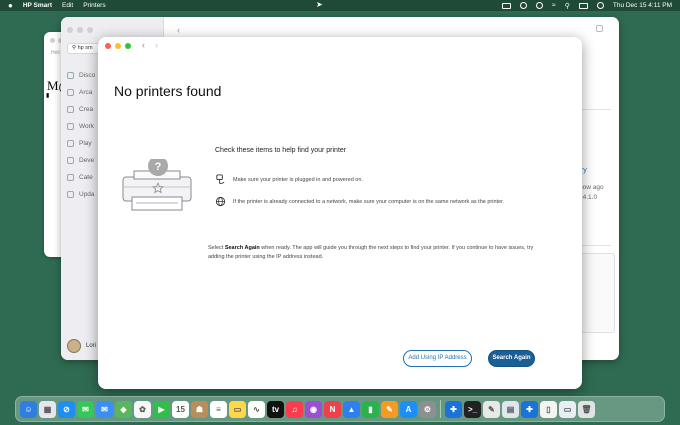 The width and height of the screenshot is (680, 425). What do you see at coordinates (10, 5) in the screenshot?
I see `apple-menu-icon: ●` at bounding box center [10, 5].